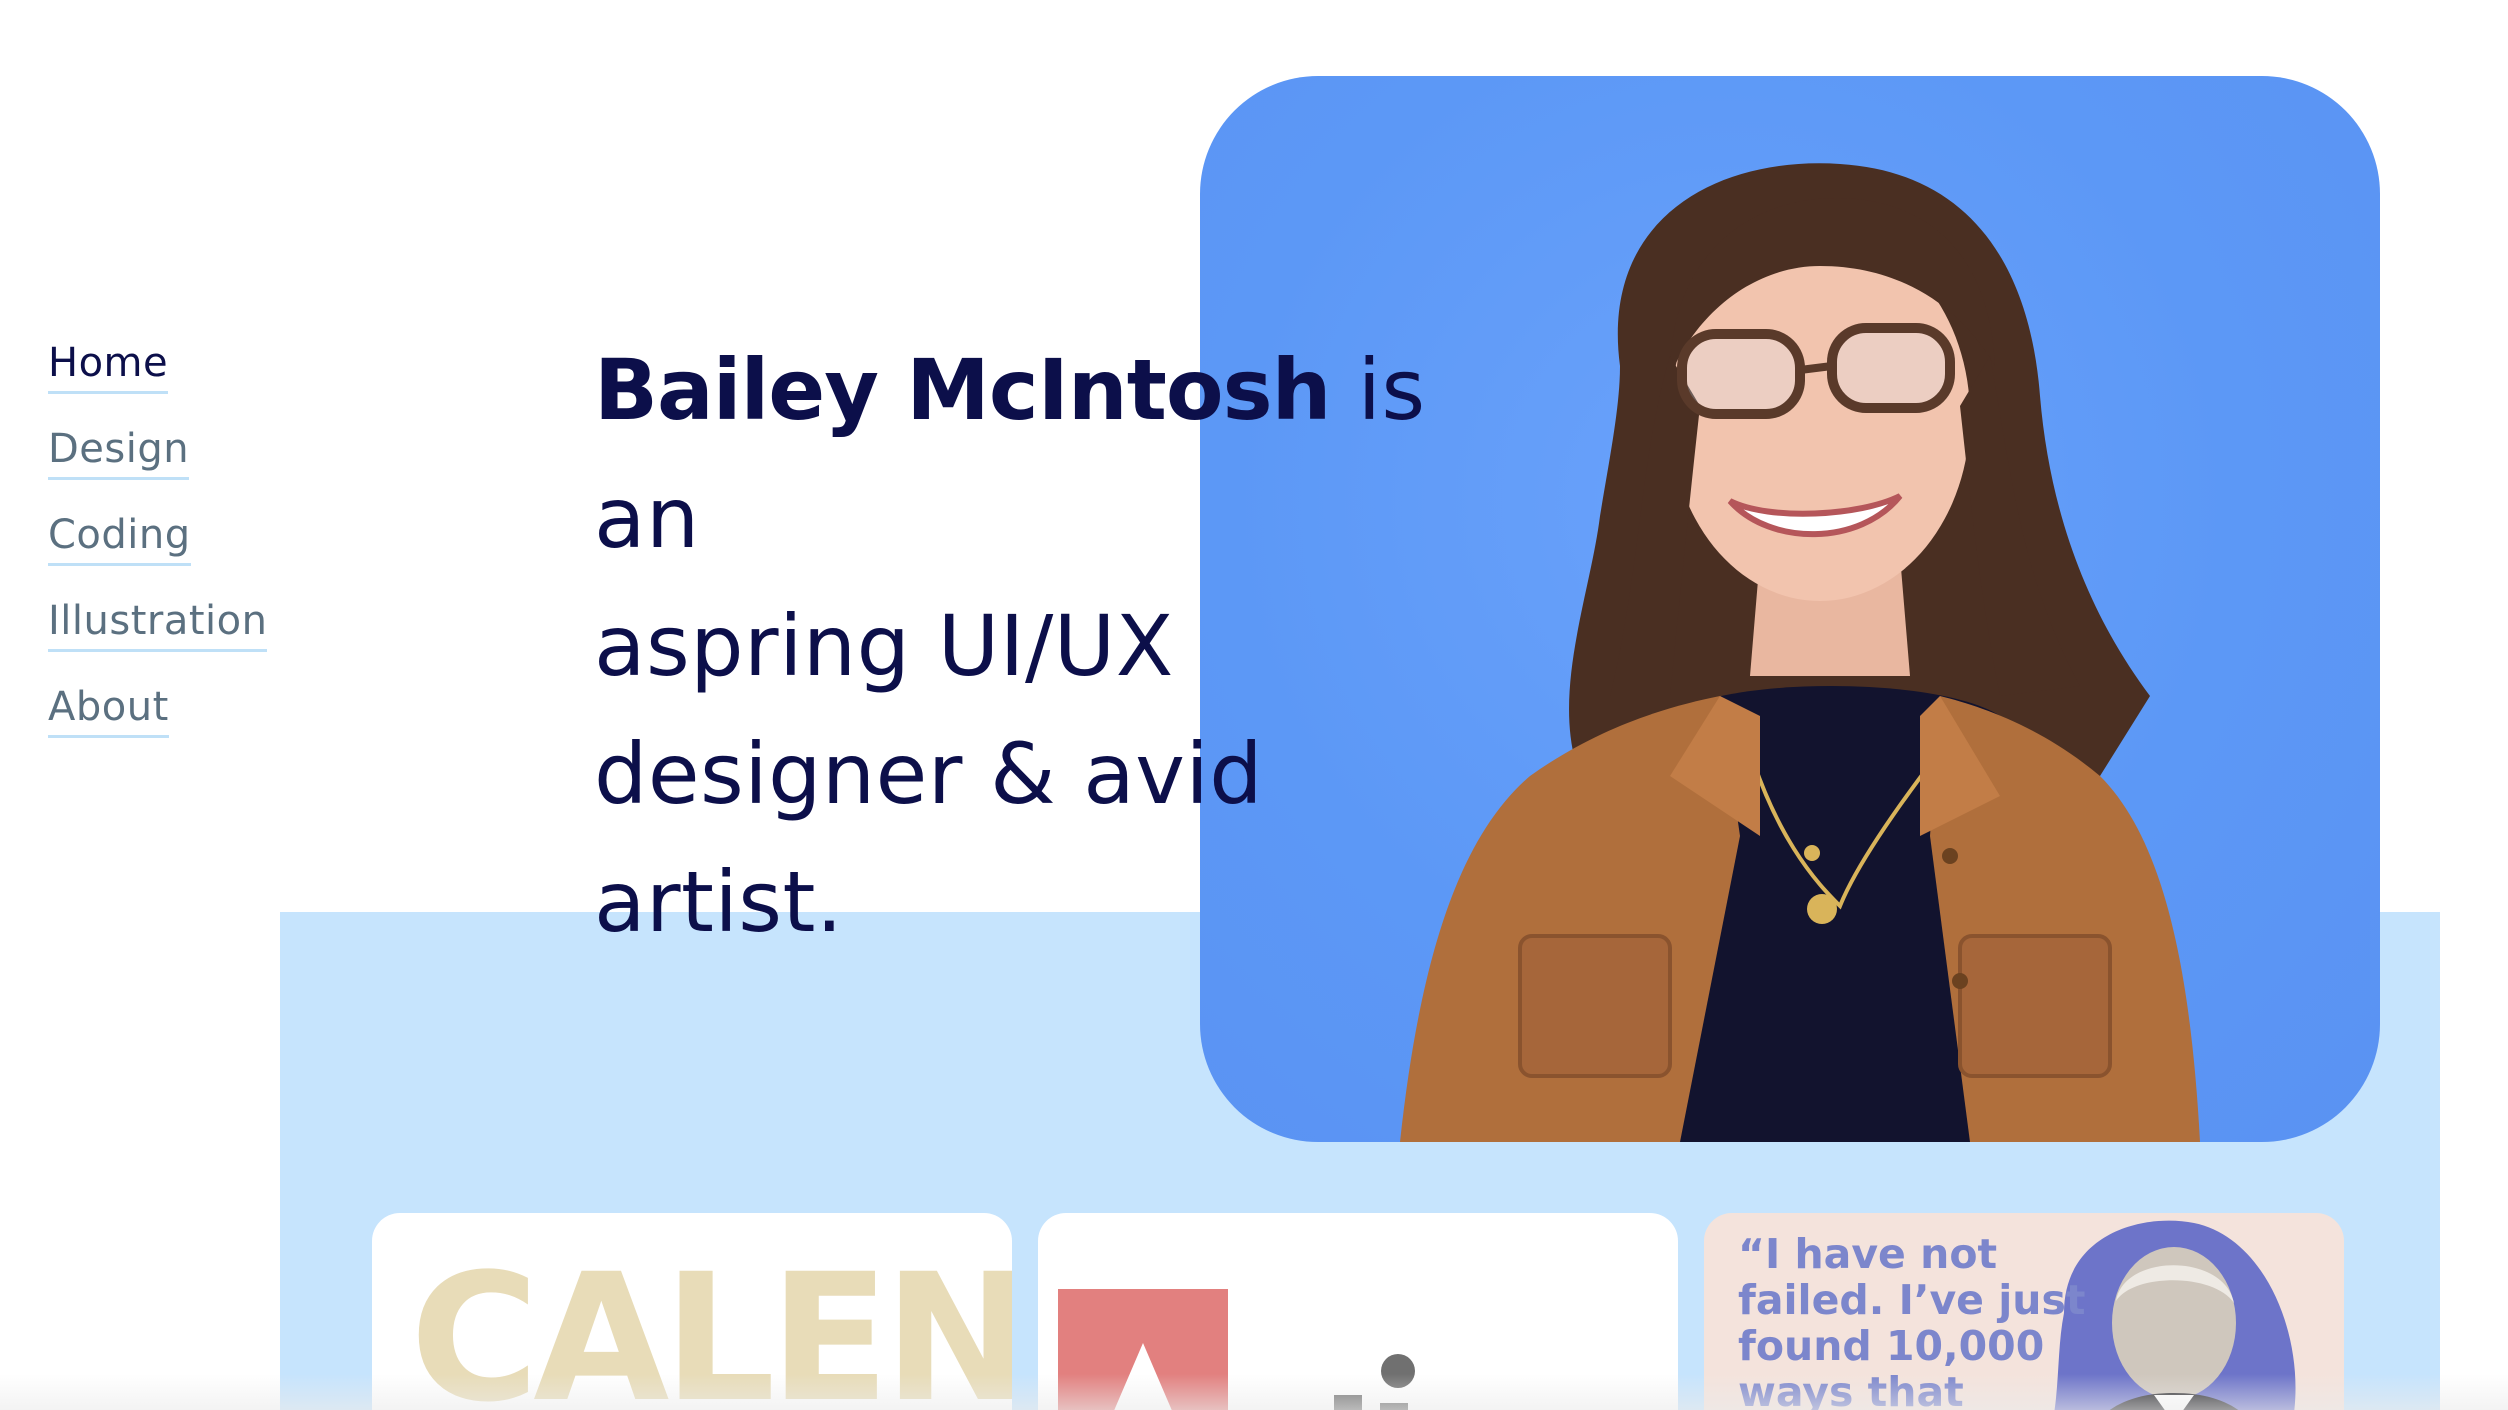  I want to click on calendar-project-title: CALEN, so click(711, 1323).